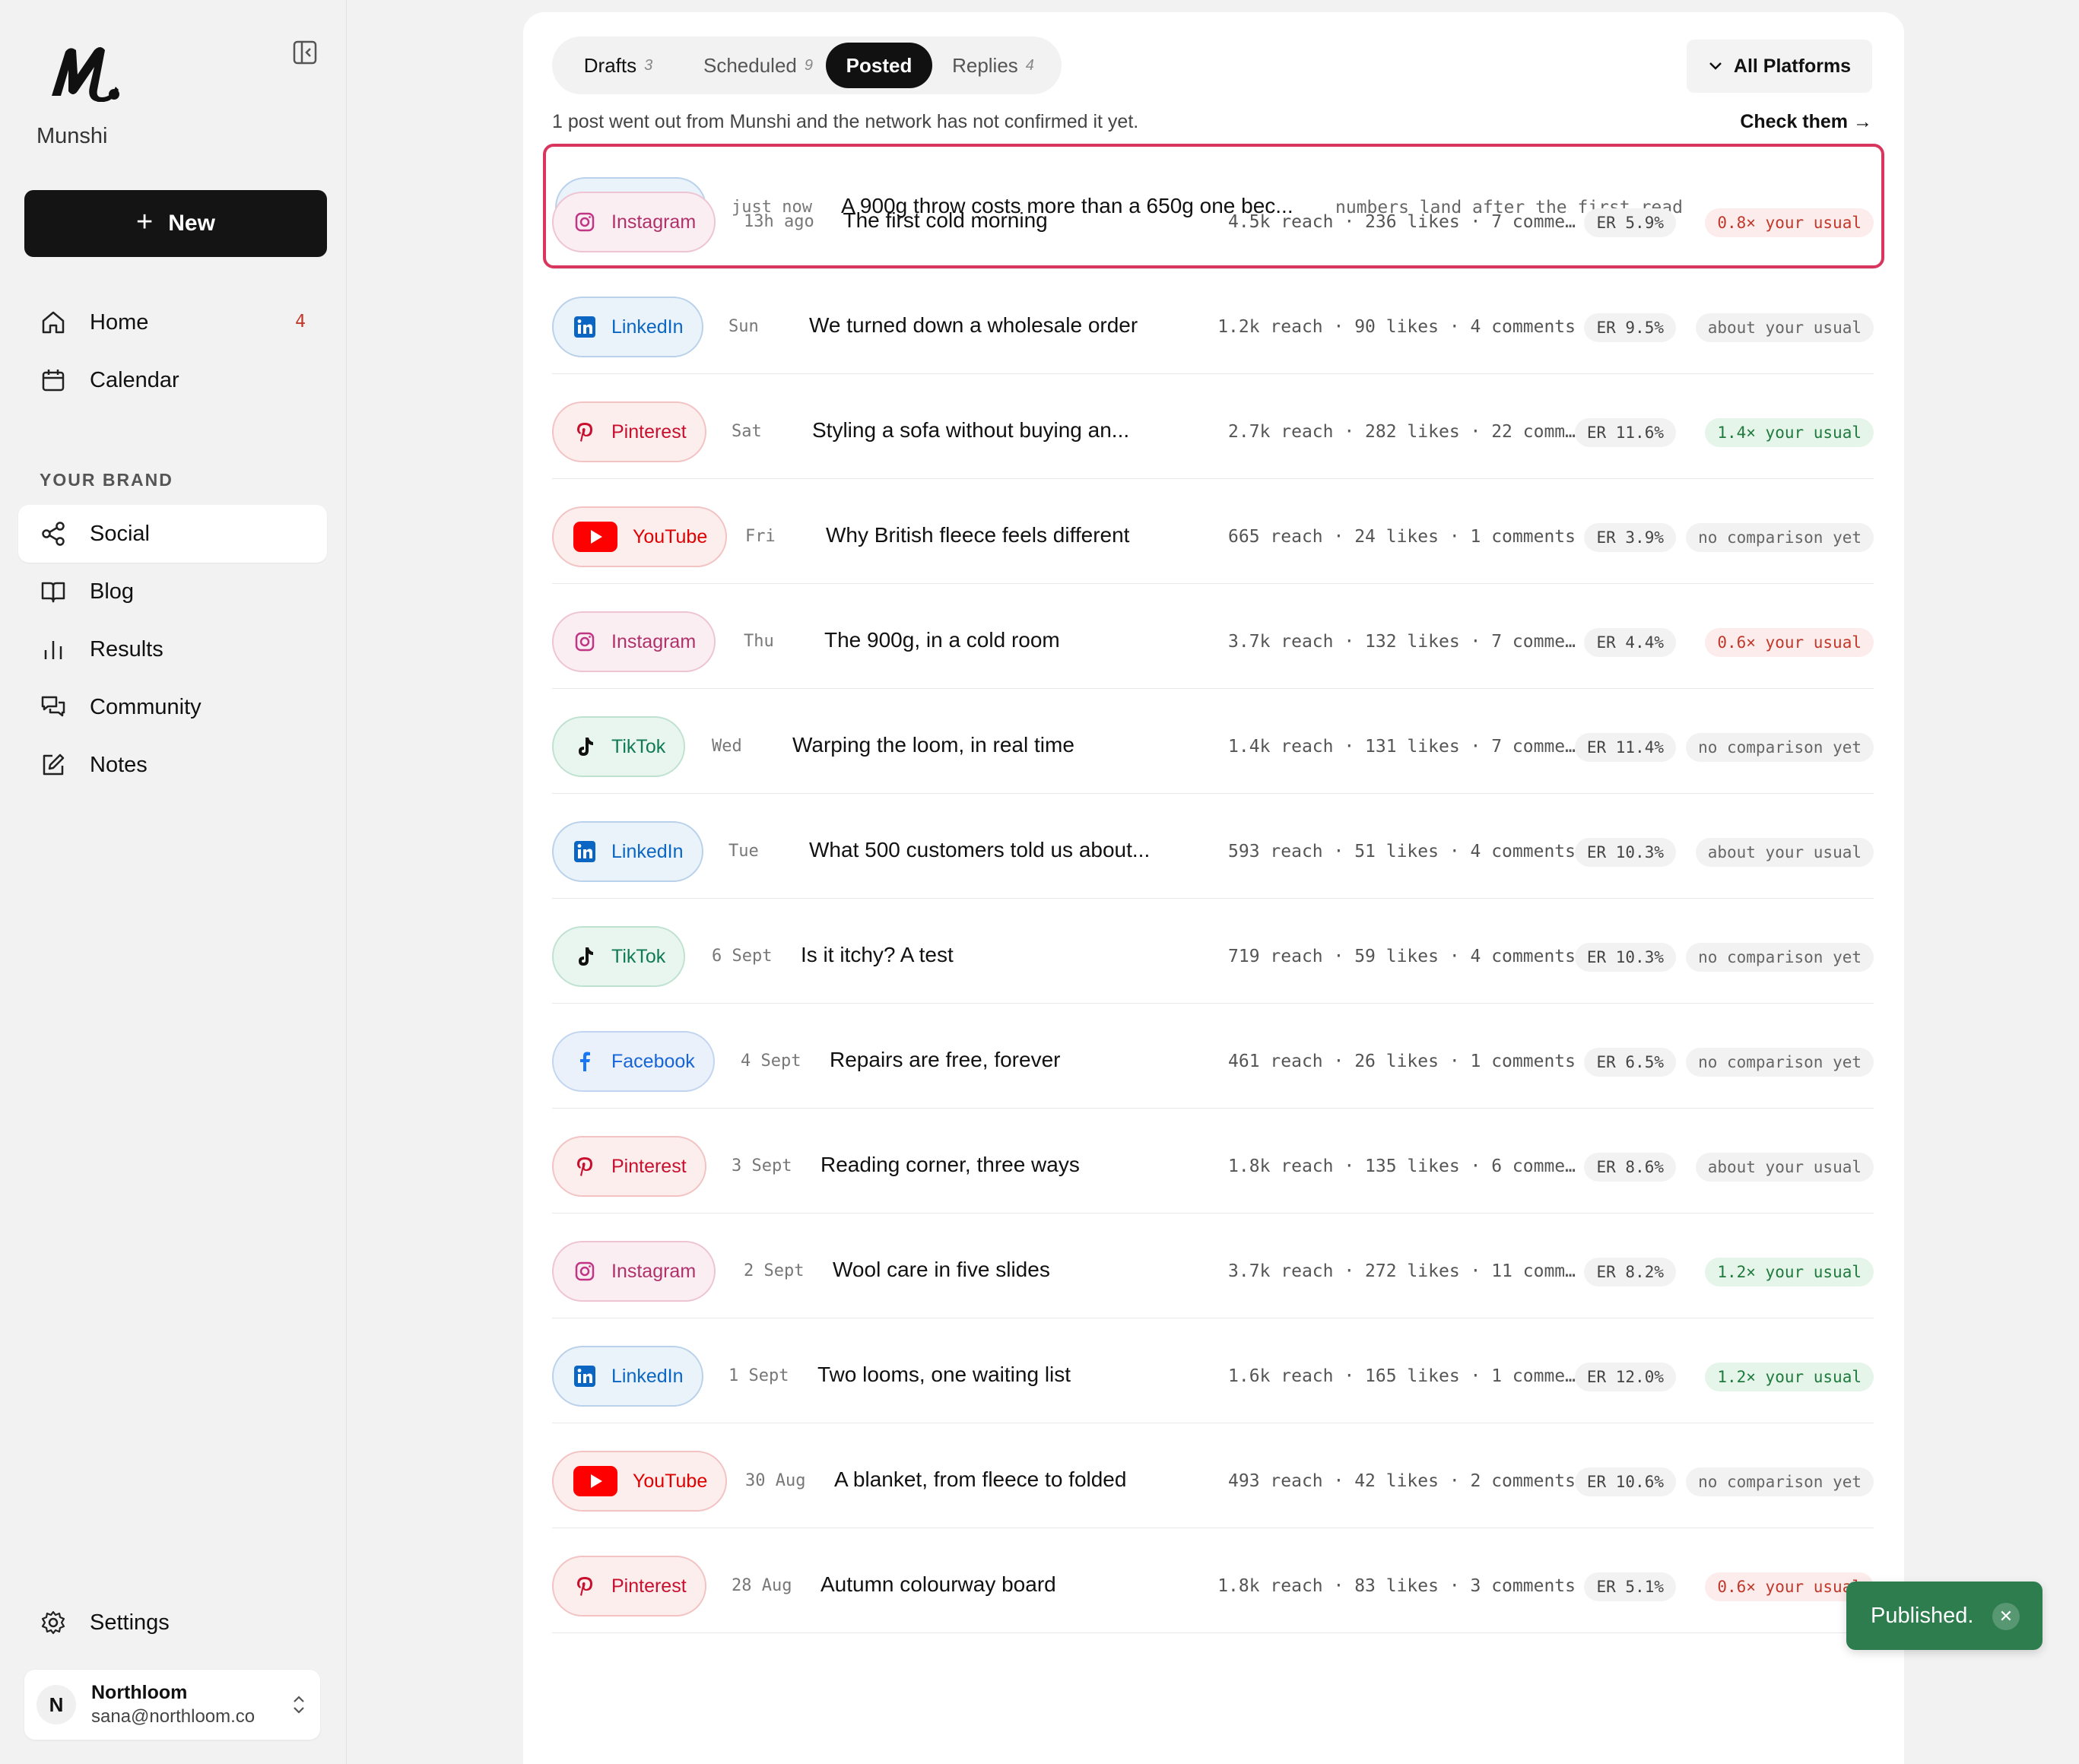 This screenshot has height=1764, width=2079. What do you see at coordinates (1402, 1061) in the screenshot?
I see `post-stats: 461 reach · 26 likes · 1 comments` at bounding box center [1402, 1061].